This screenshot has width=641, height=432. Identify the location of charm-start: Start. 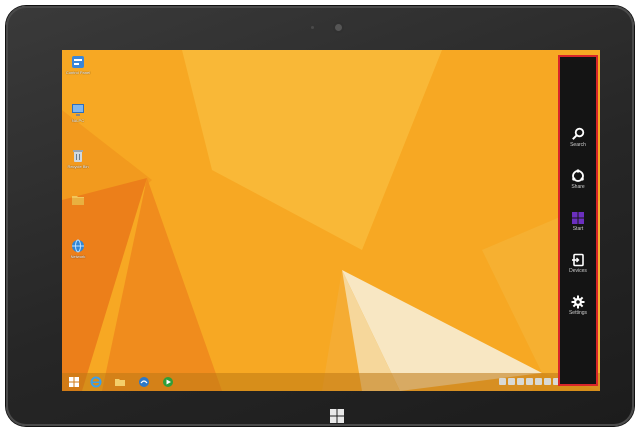
(578, 222).